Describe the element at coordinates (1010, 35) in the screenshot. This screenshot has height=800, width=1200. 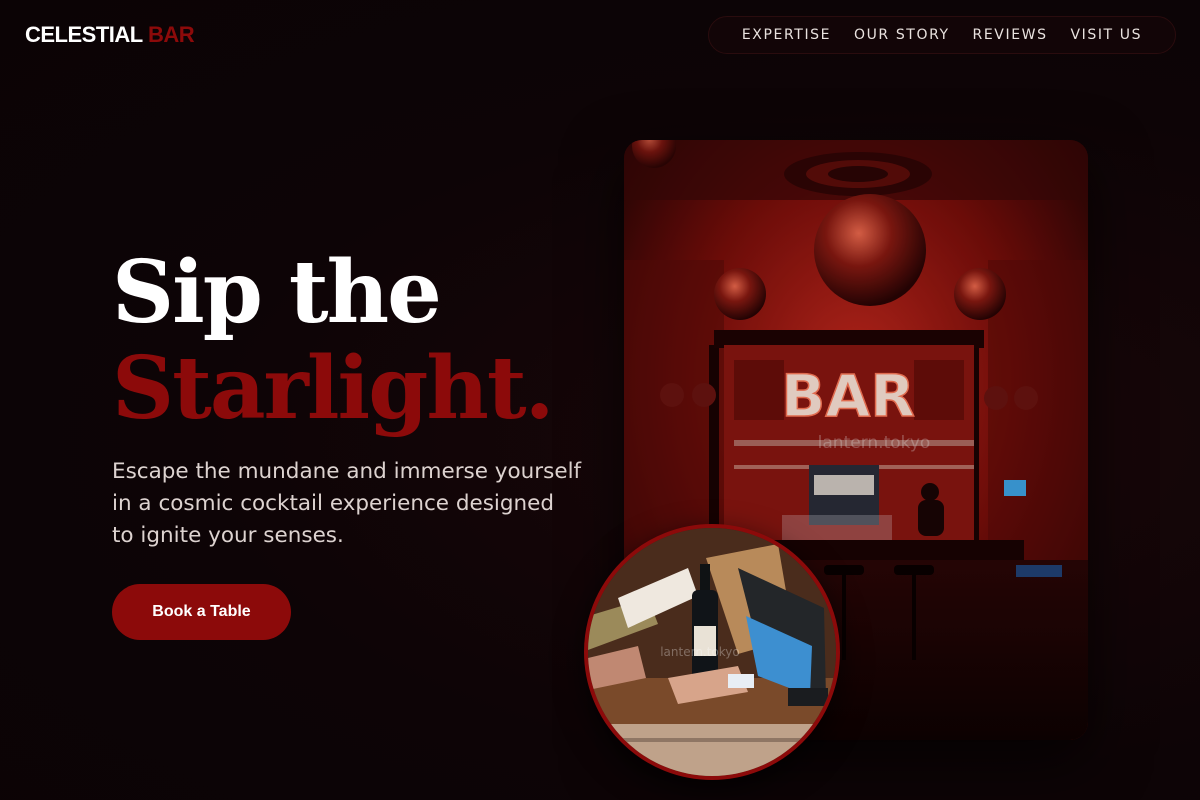
I see `nav-item-reviews: REVIEWS` at that location.